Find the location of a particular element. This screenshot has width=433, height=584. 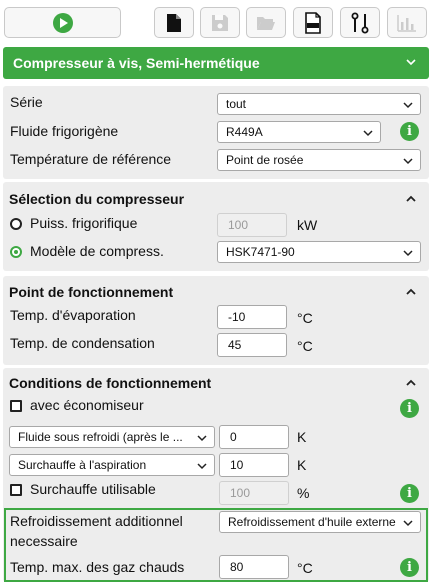

economizer-checkbox is located at coordinates (16, 406).